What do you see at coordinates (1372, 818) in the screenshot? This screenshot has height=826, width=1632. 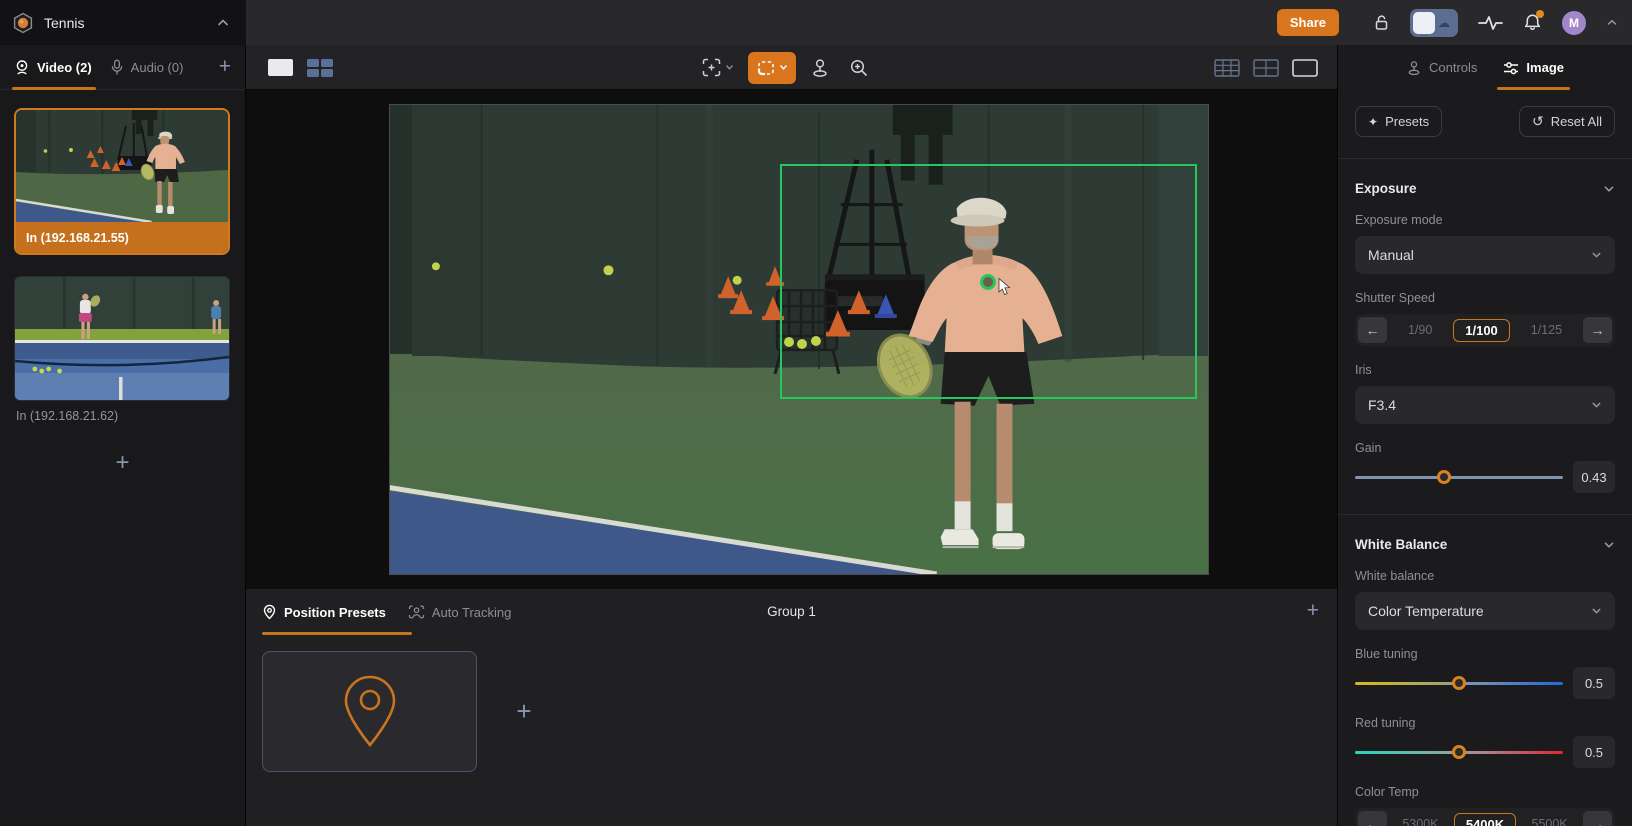 I see `color-temp-prev-button: ←` at bounding box center [1372, 818].